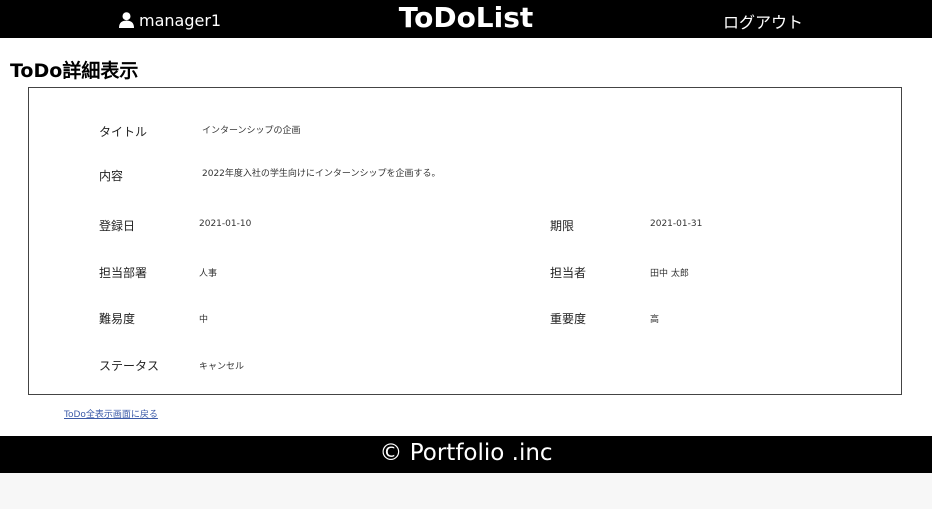  Describe the element at coordinates (111, 176) in the screenshot. I see `content-label: 内容` at that location.